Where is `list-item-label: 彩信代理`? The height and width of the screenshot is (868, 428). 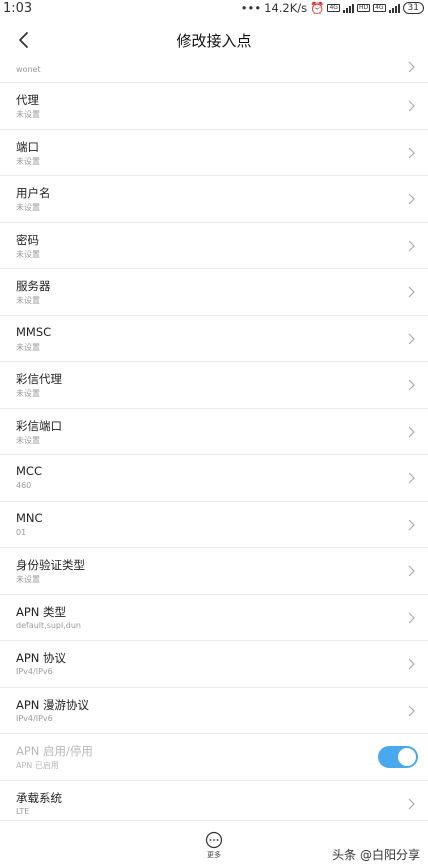
list-item-label: 彩信代理 is located at coordinates (39, 379).